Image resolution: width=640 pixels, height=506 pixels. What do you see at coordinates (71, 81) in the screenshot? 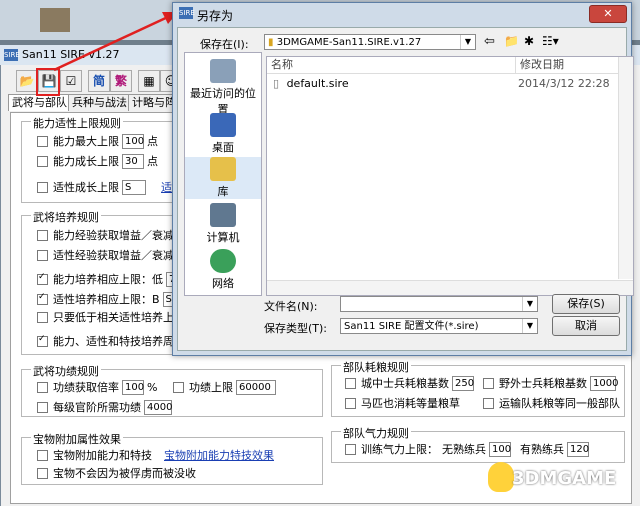
I see `checklist-icon: ☑` at bounding box center [71, 81].